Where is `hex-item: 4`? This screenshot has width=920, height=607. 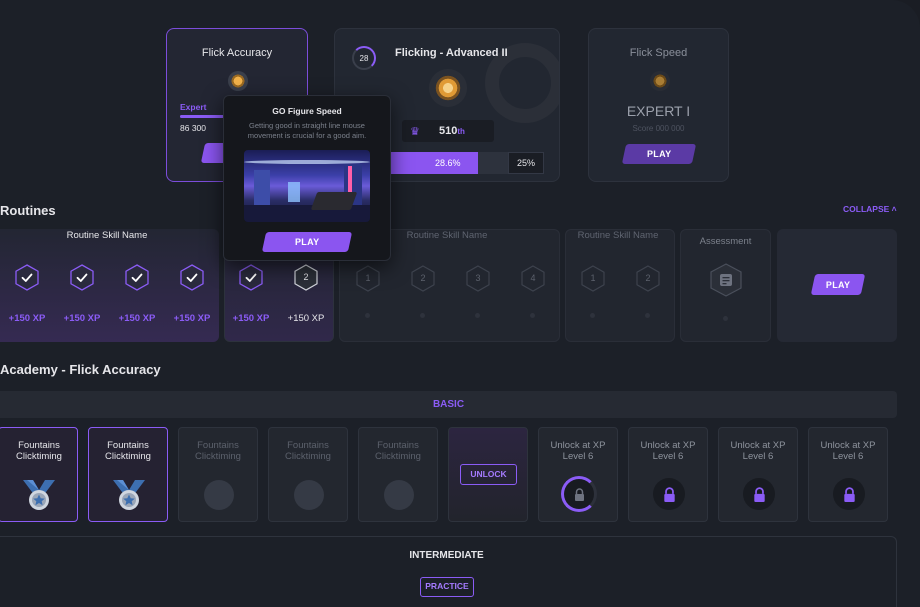 hex-item: 4 is located at coordinates (533, 278).